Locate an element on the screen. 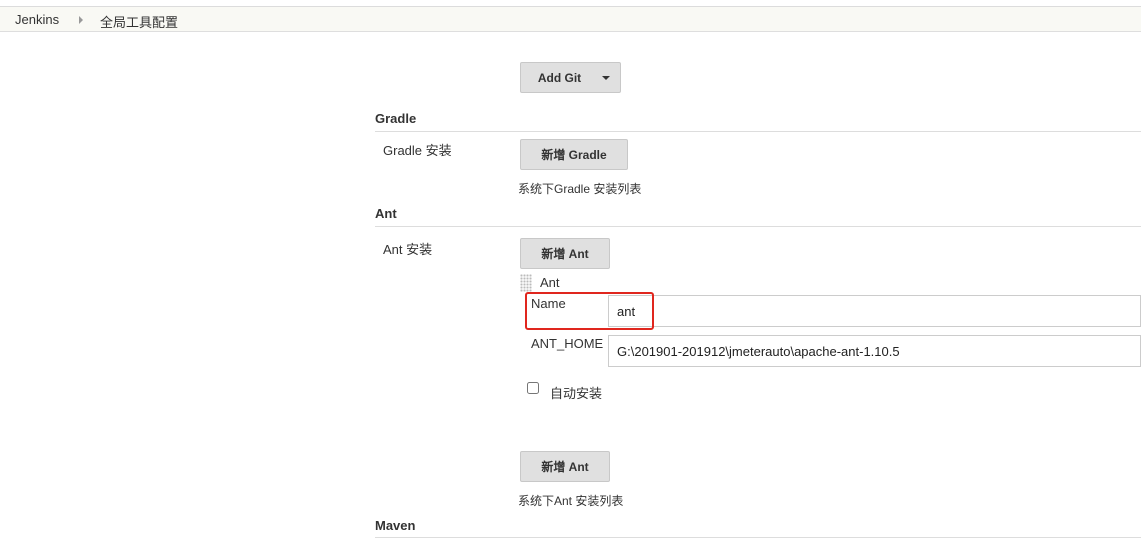 This screenshot has height=539, width=1141. add-ant-button-top: 新增 Ant is located at coordinates (565, 253).